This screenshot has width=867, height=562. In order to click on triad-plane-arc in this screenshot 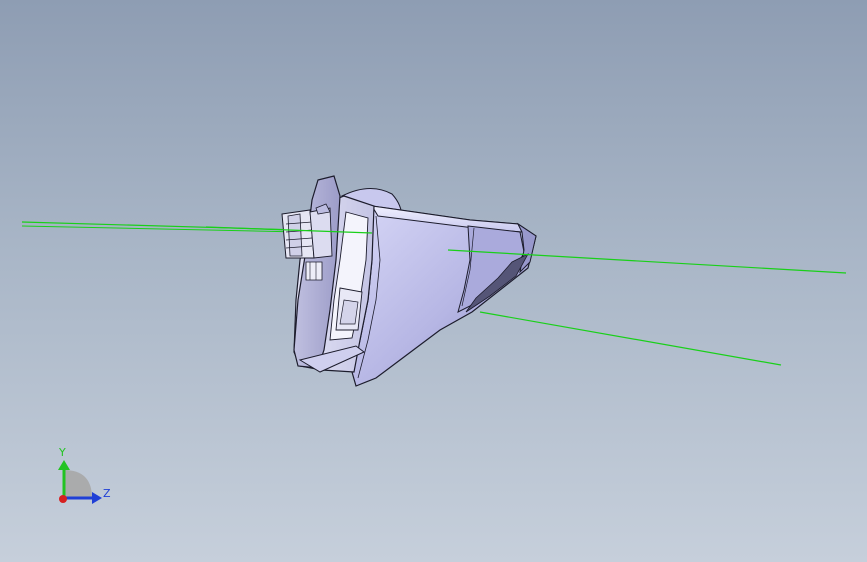, I will do `click(78, 484)`.